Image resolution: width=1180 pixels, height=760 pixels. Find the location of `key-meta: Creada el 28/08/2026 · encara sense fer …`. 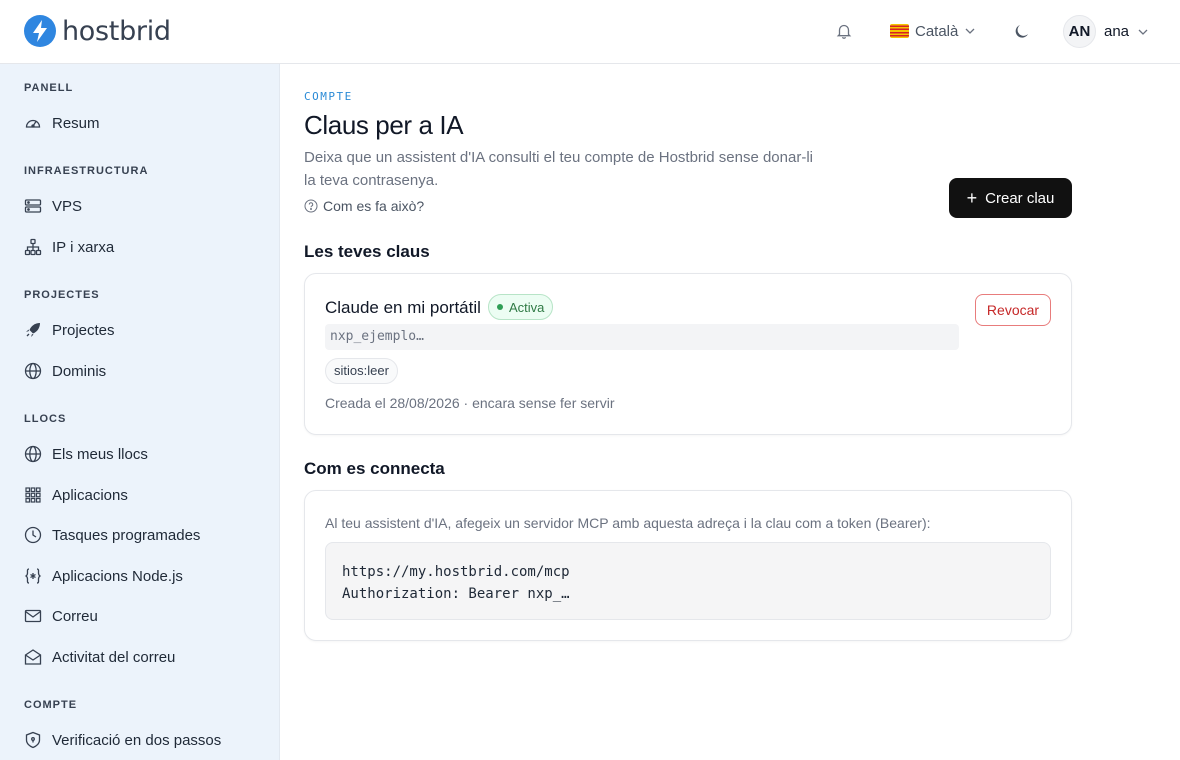

key-meta: Creada el 28/08/2026 · encara sense fer … is located at coordinates (470, 403).